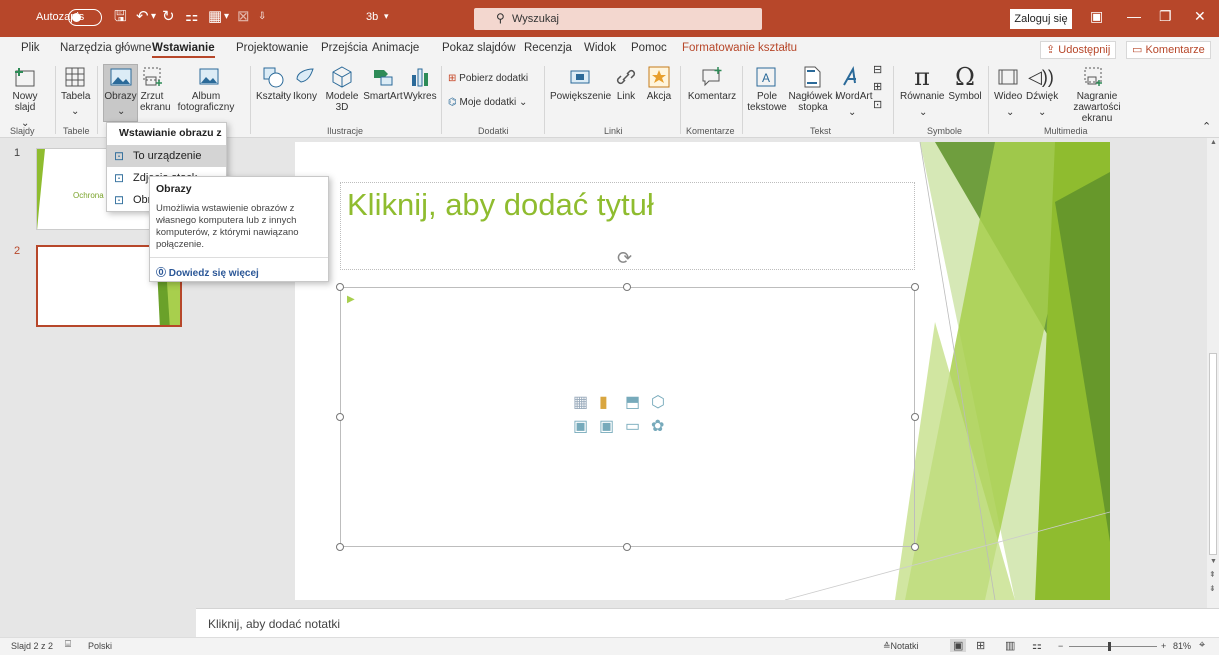 This screenshot has height=655, width=1219. What do you see at coordinates (1168, 50) in the screenshot?
I see `comments-button: ▭ Komentarze` at bounding box center [1168, 50].